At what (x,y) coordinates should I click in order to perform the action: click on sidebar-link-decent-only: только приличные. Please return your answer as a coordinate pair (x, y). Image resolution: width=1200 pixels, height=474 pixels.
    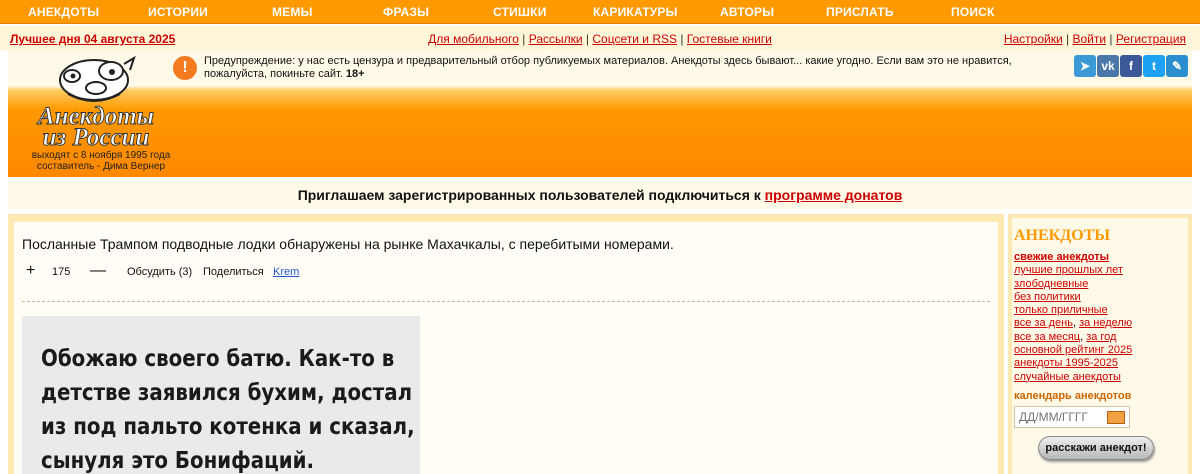
    Looking at the image, I should click on (1061, 310).